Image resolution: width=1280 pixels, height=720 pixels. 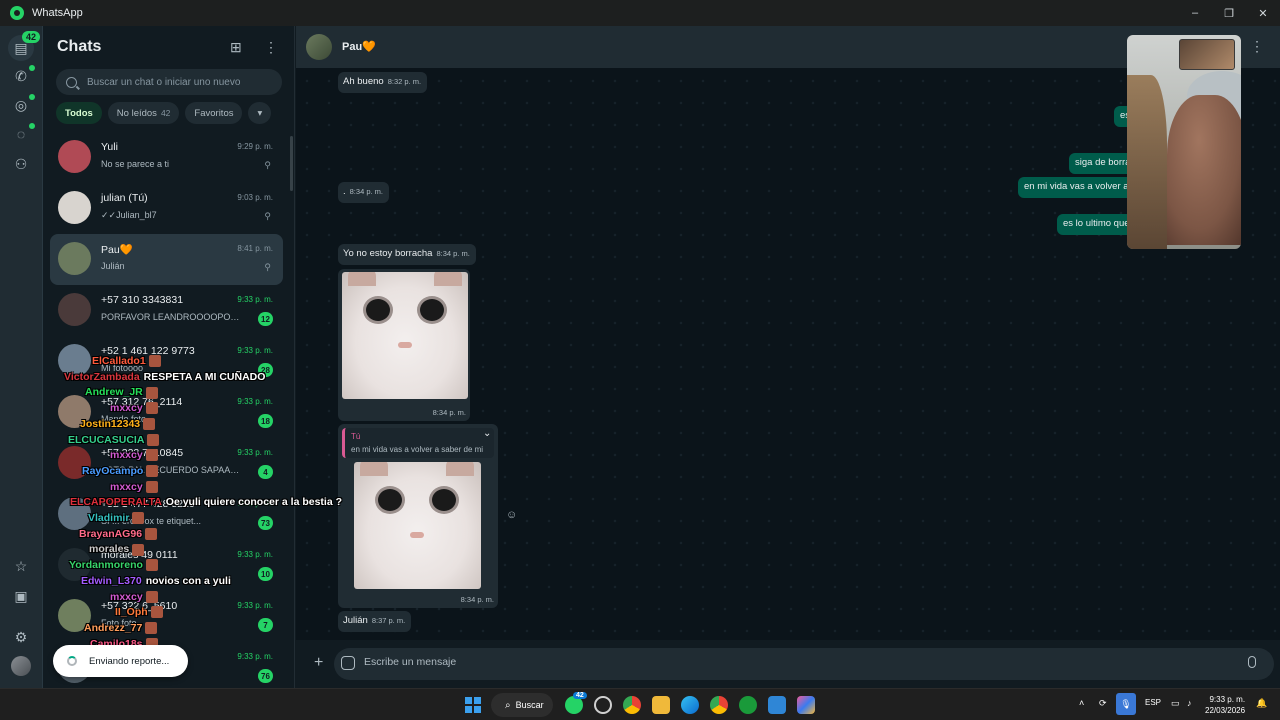 I want to click on maximize-button: ❐, so click(x=1229, y=13).